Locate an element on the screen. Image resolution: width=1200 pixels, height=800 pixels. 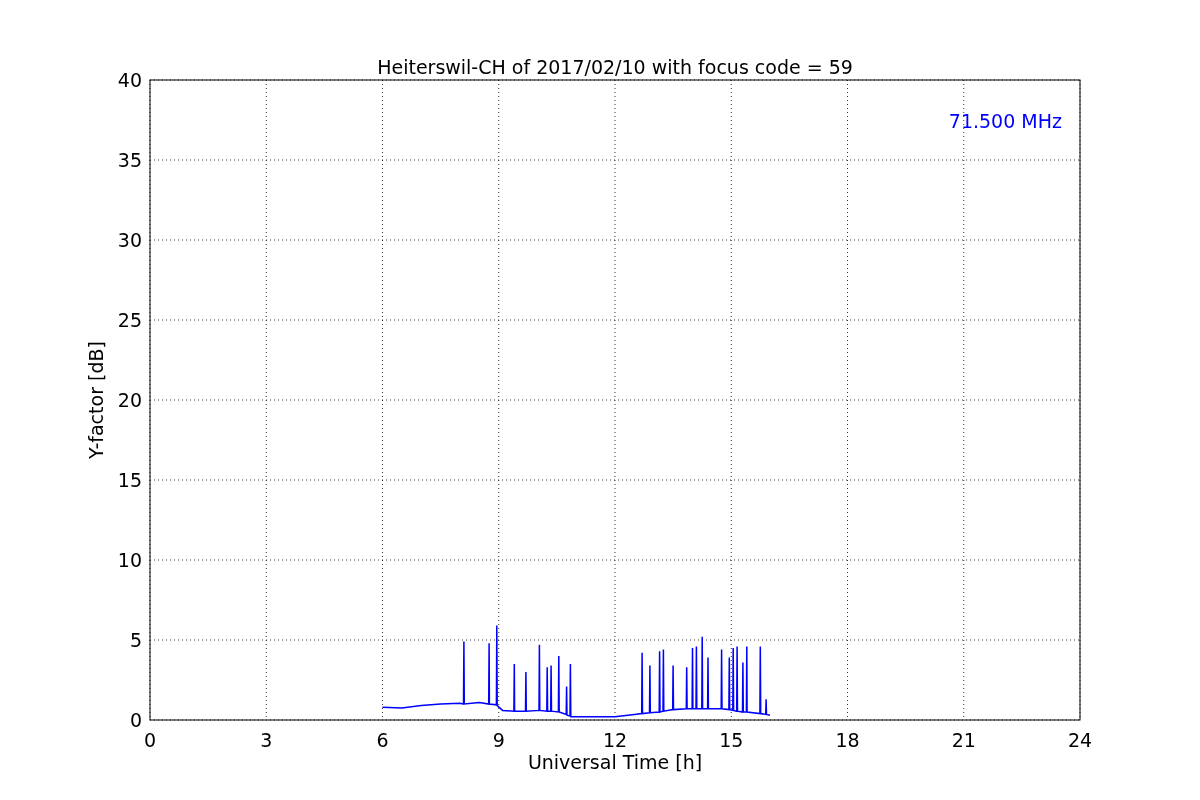
x-tick-label: 21 is located at coordinates (963, 740).